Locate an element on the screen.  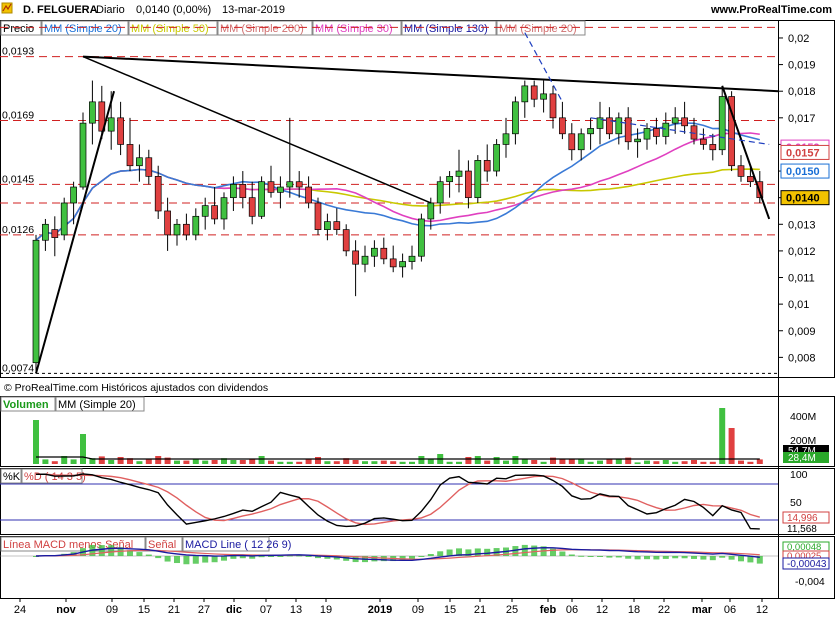
level-label: 0,0193 is located at coordinates (18, 52).